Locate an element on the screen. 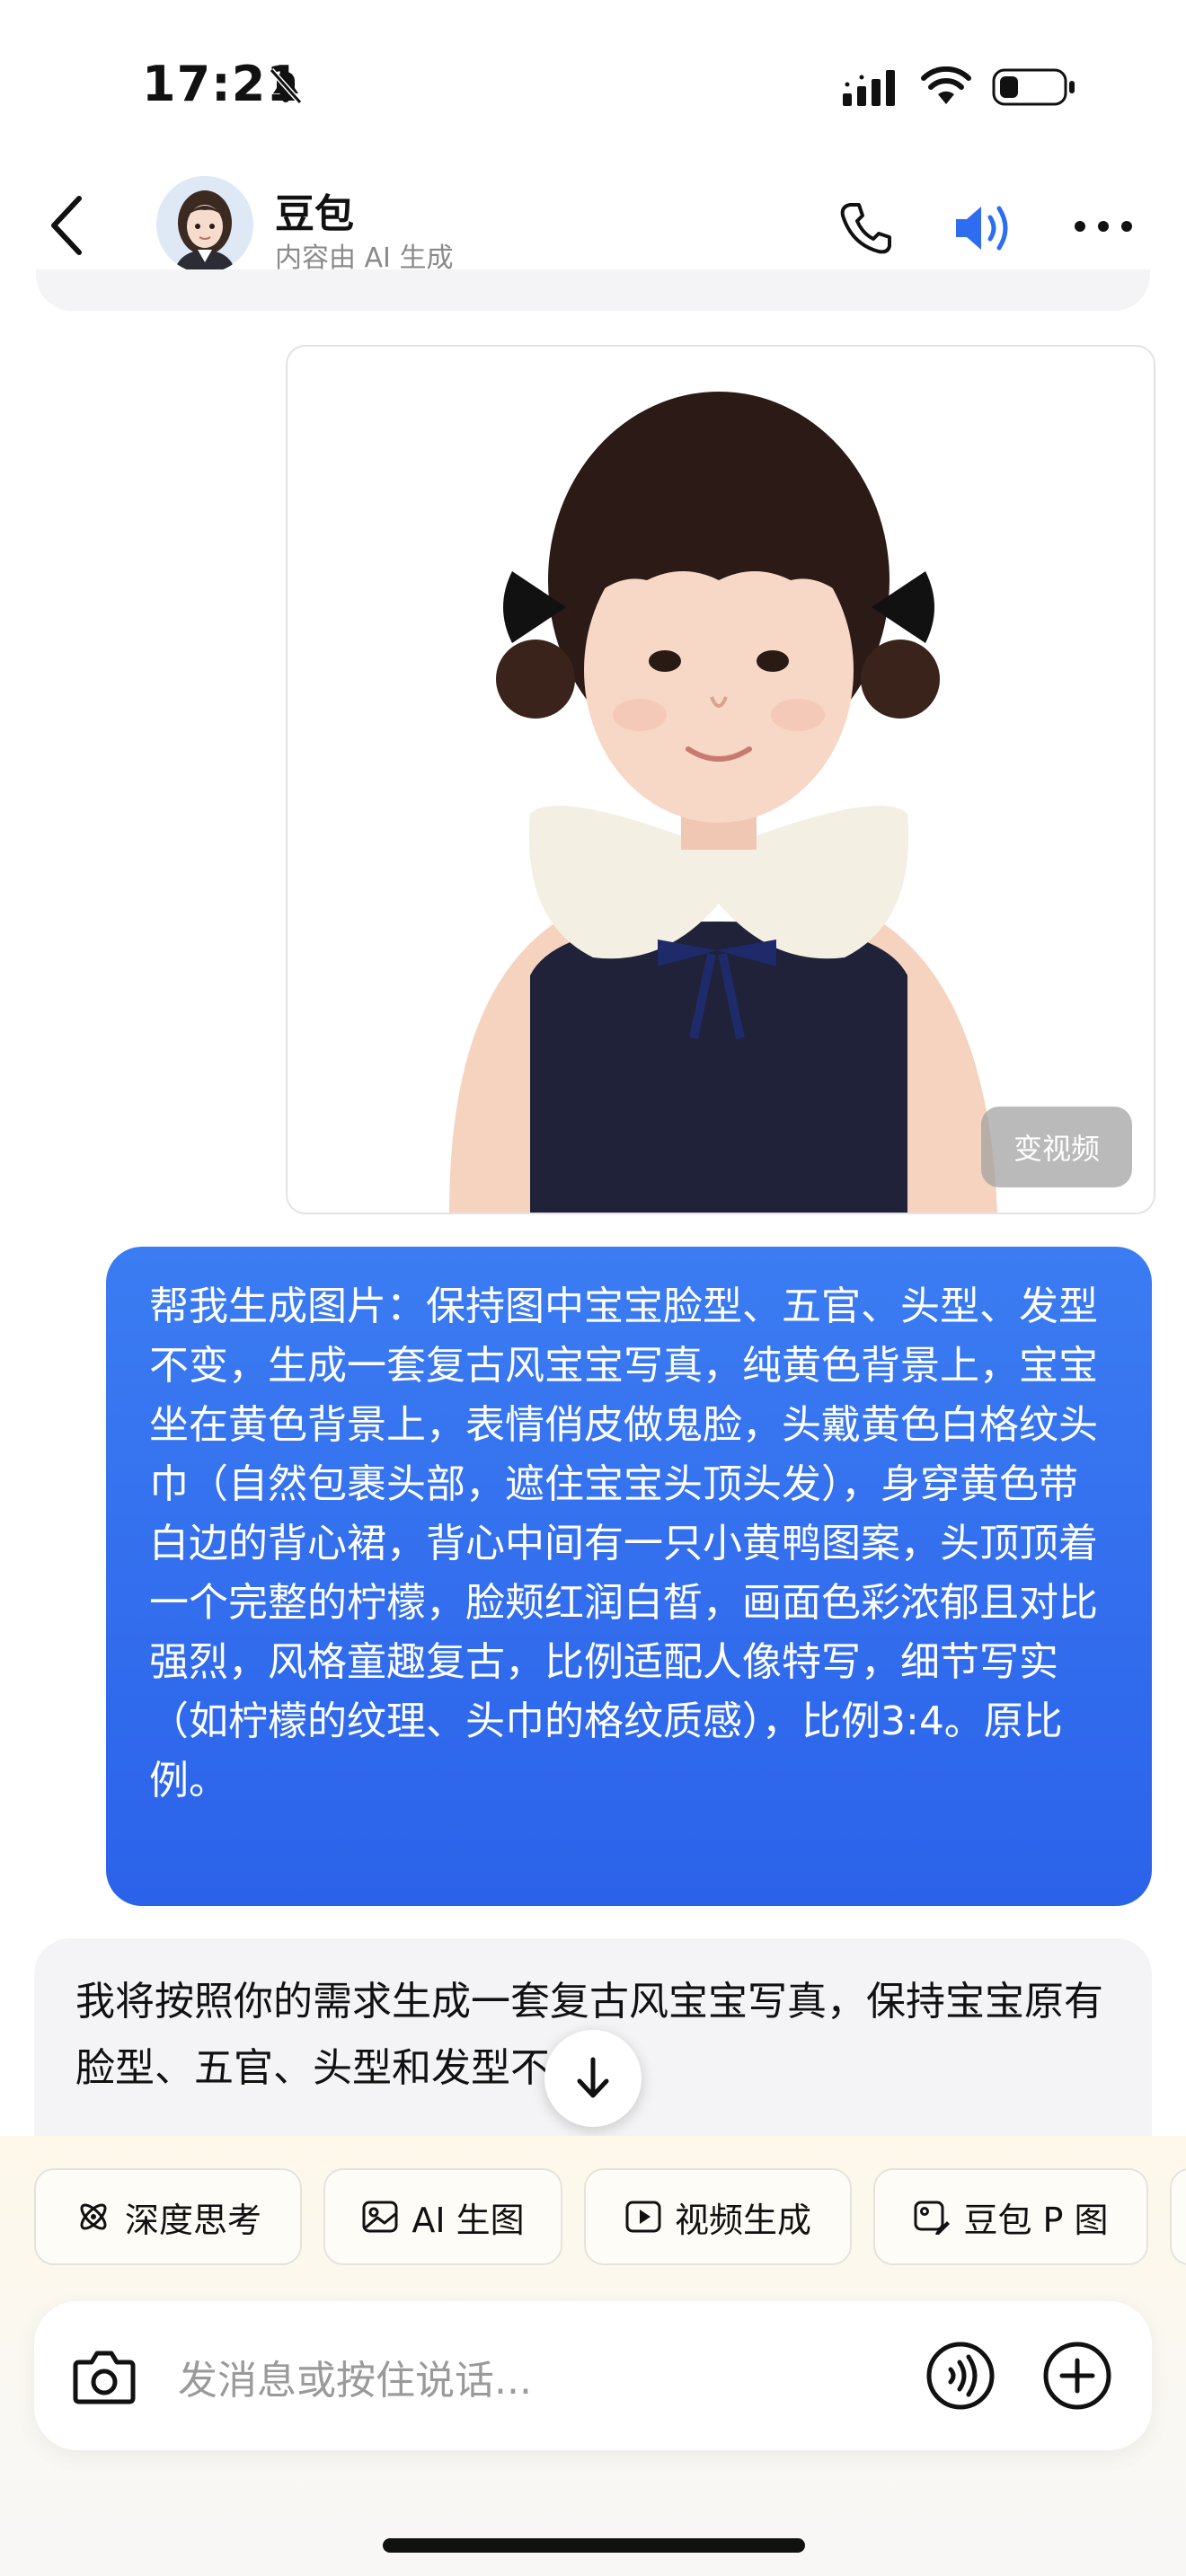  chip-more is located at coordinates (1178, 2216).